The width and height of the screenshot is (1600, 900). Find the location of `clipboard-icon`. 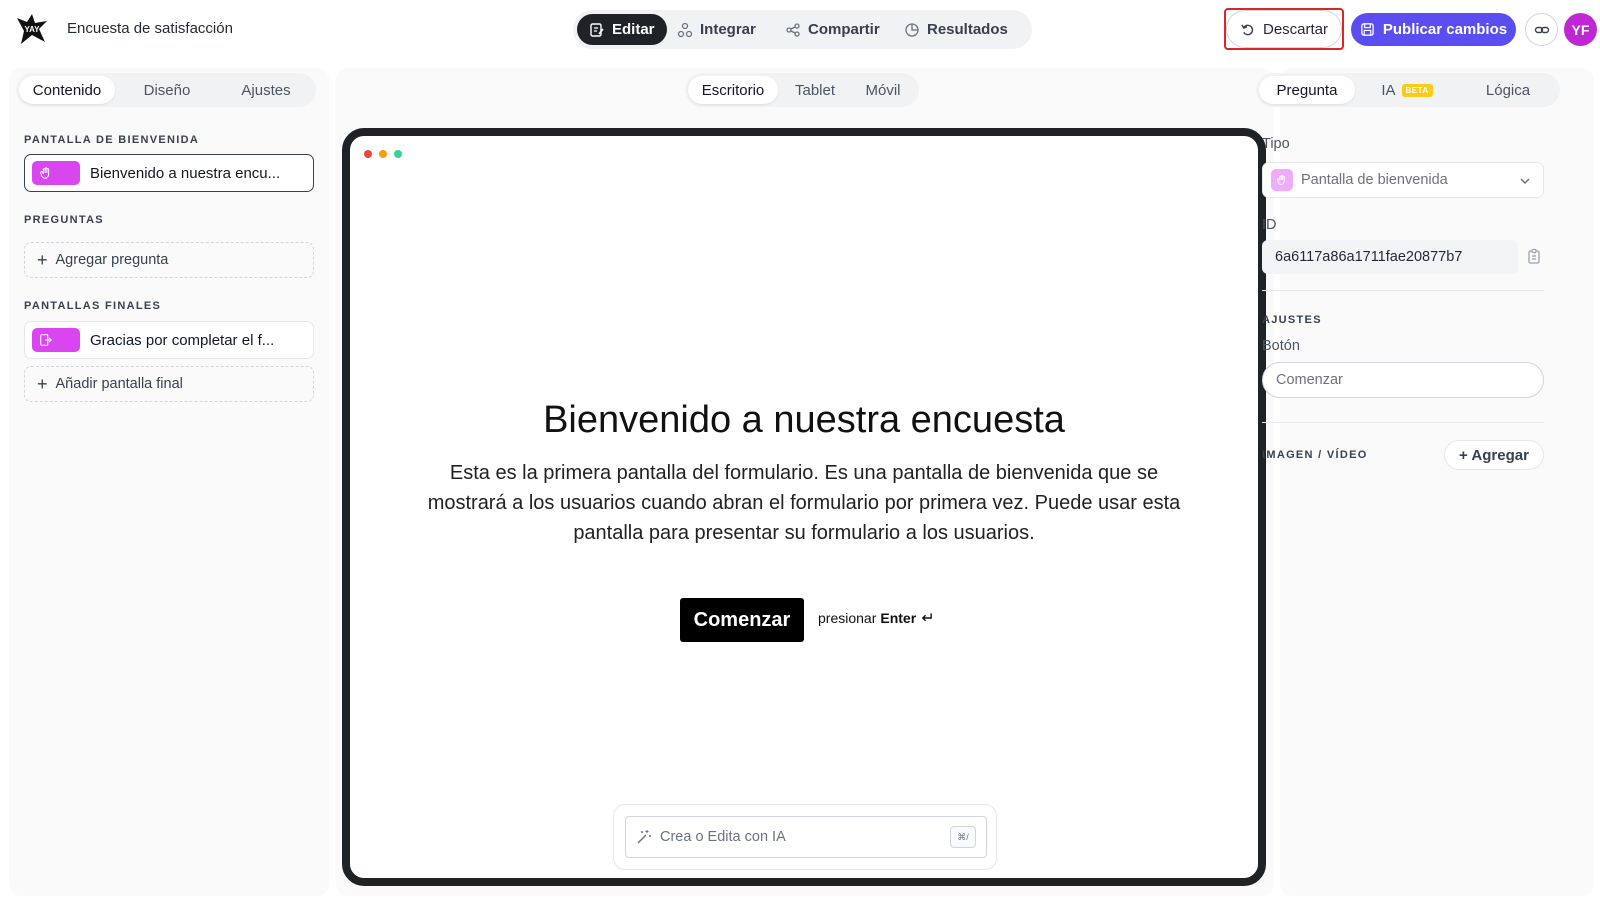

clipboard-icon is located at coordinates (1534, 256).